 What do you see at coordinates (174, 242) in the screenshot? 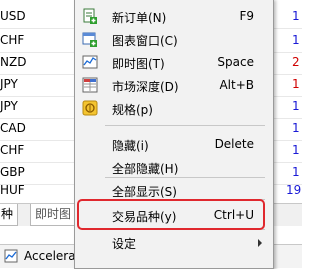
I see `menu-item-settings: 设定` at bounding box center [174, 242].